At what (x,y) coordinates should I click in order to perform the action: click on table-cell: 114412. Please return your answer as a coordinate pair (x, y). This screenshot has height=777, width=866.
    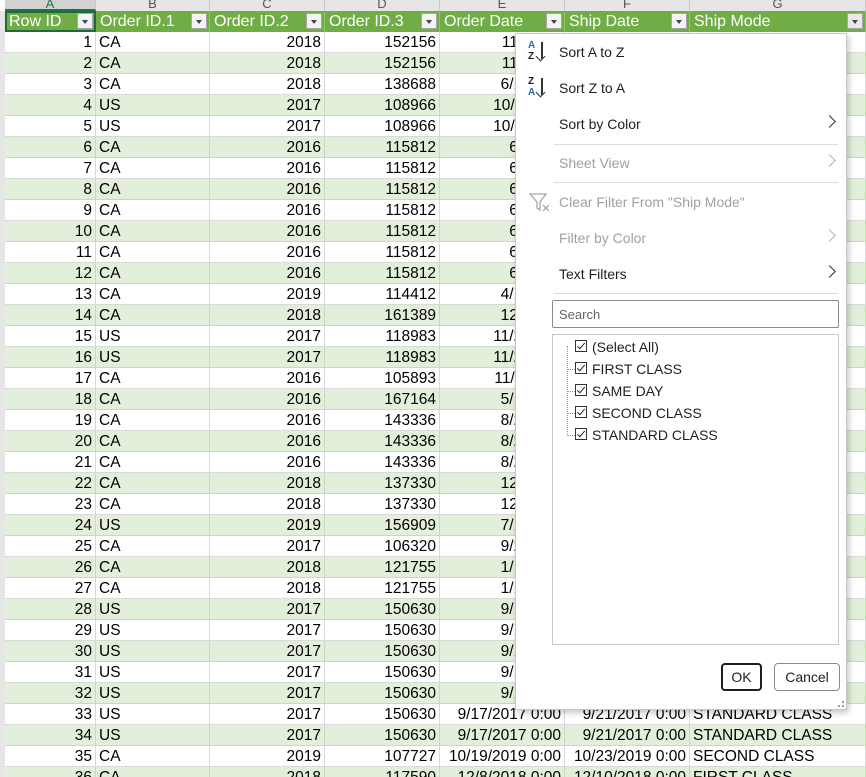
    Looking at the image, I should click on (382, 294).